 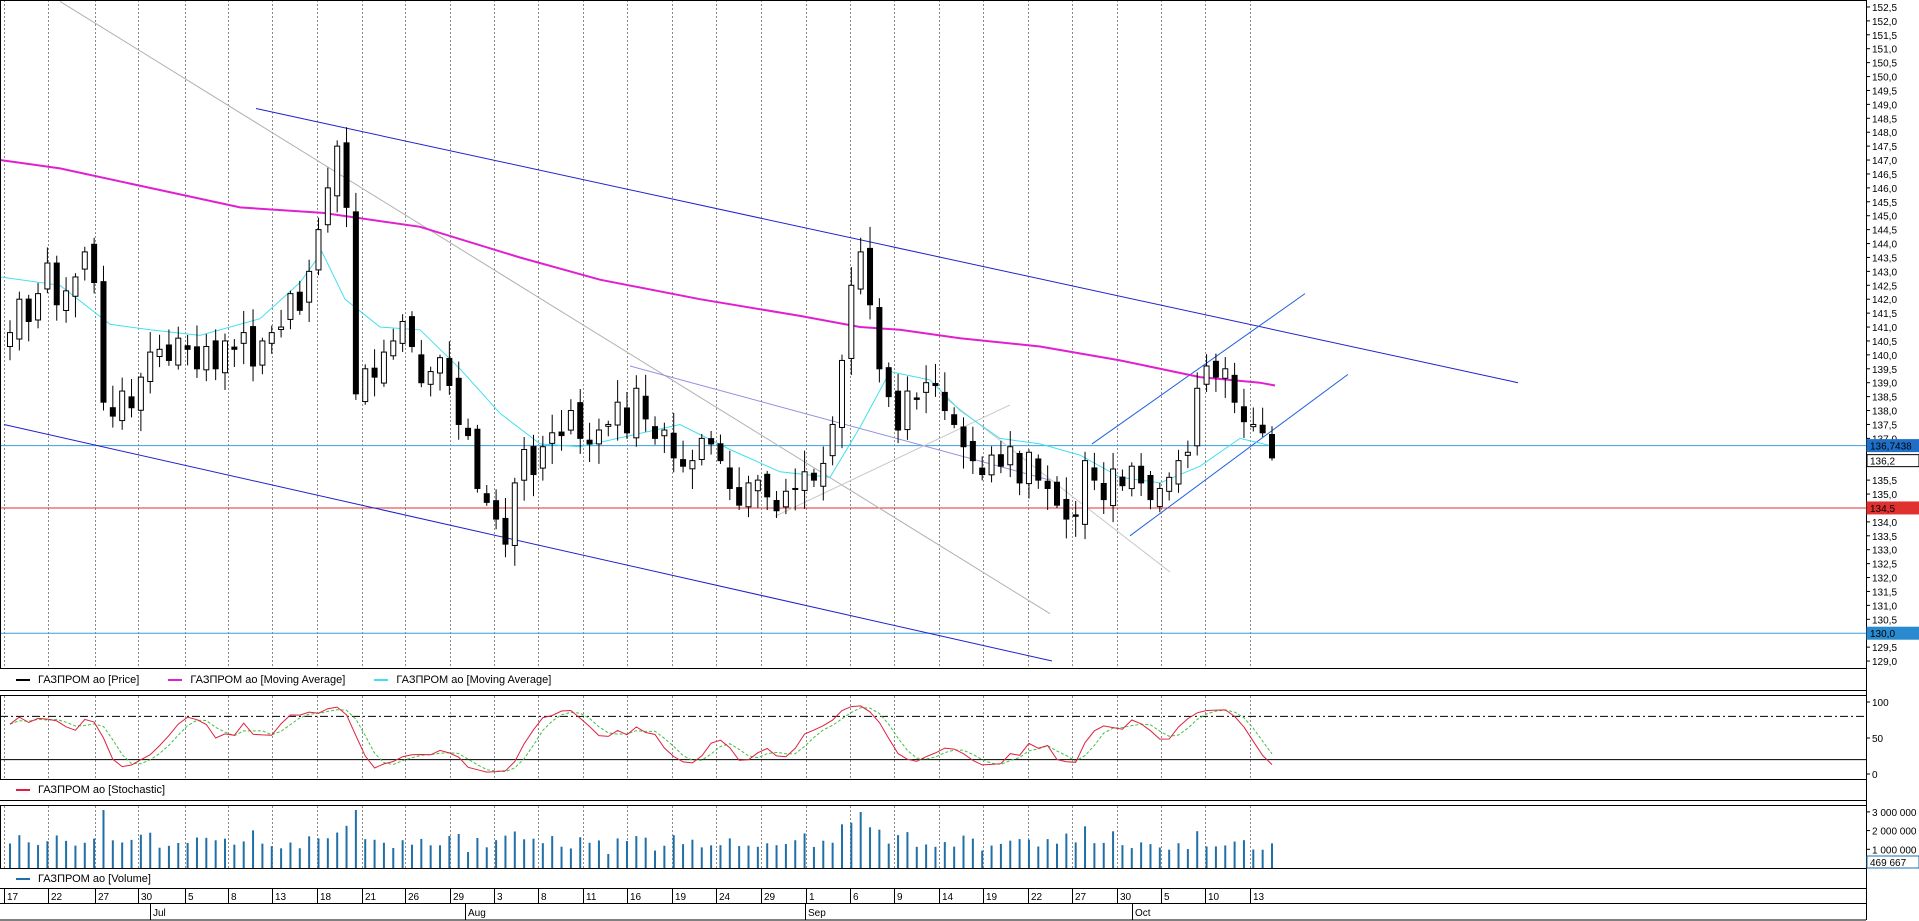 What do you see at coordinates (1081, 897) in the screenshot?
I see `day-label: 27` at bounding box center [1081, 897].